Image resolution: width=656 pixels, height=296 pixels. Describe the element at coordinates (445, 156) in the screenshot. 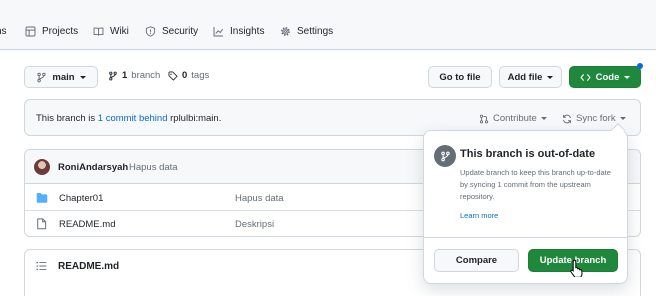

I see `git-branch-icon` at that location.